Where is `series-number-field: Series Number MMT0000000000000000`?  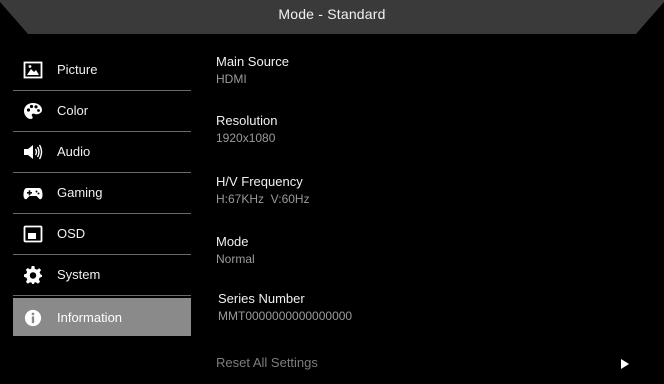
series-number-field: Series Number MMT0000000000000000 is located at coordinates (285, 307).